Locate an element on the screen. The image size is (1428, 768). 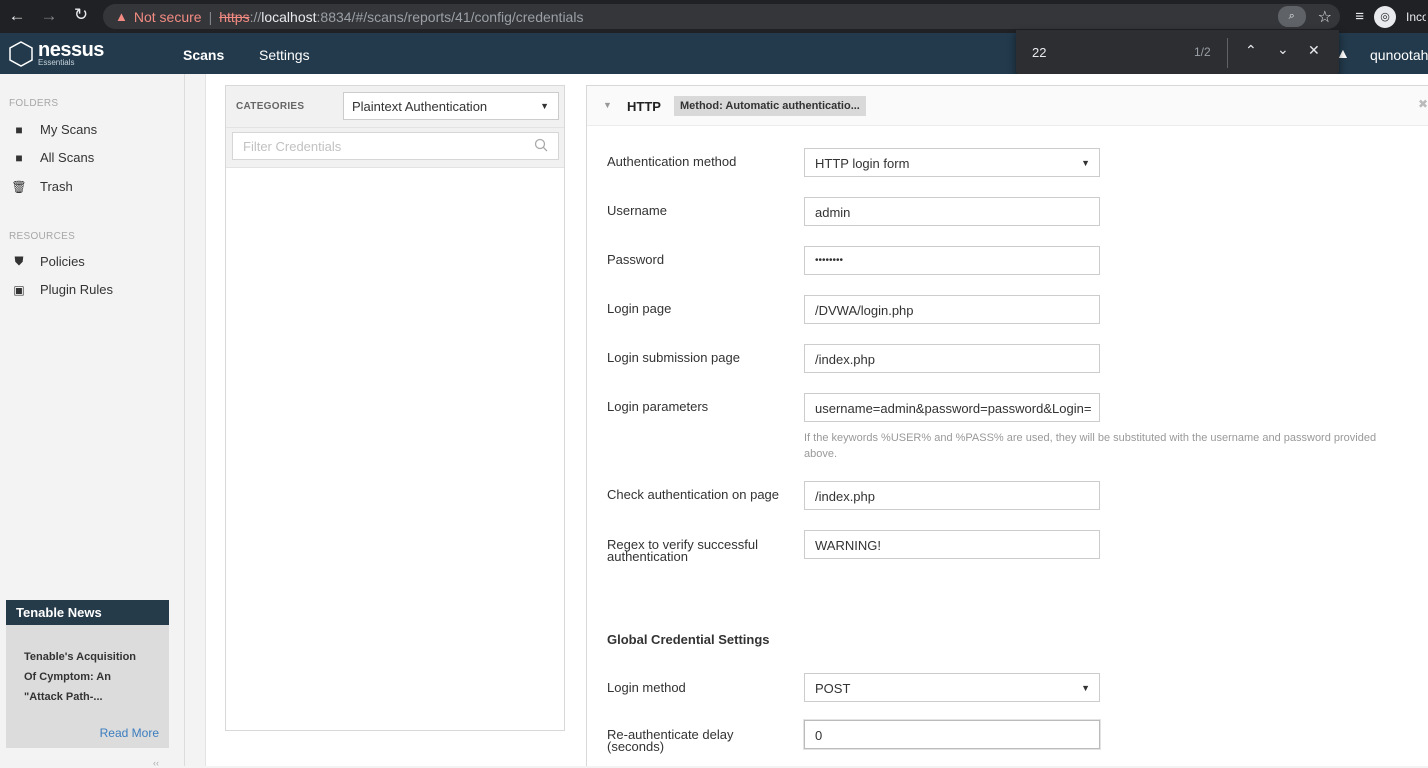
resources-label: RESOURCES is located at coordinates (42, 236).